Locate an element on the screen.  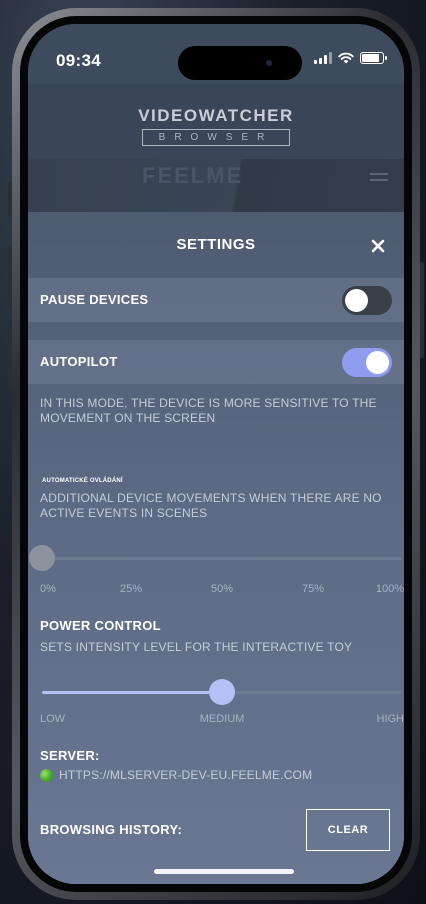
close-icon is located at coordinates (378, 246).